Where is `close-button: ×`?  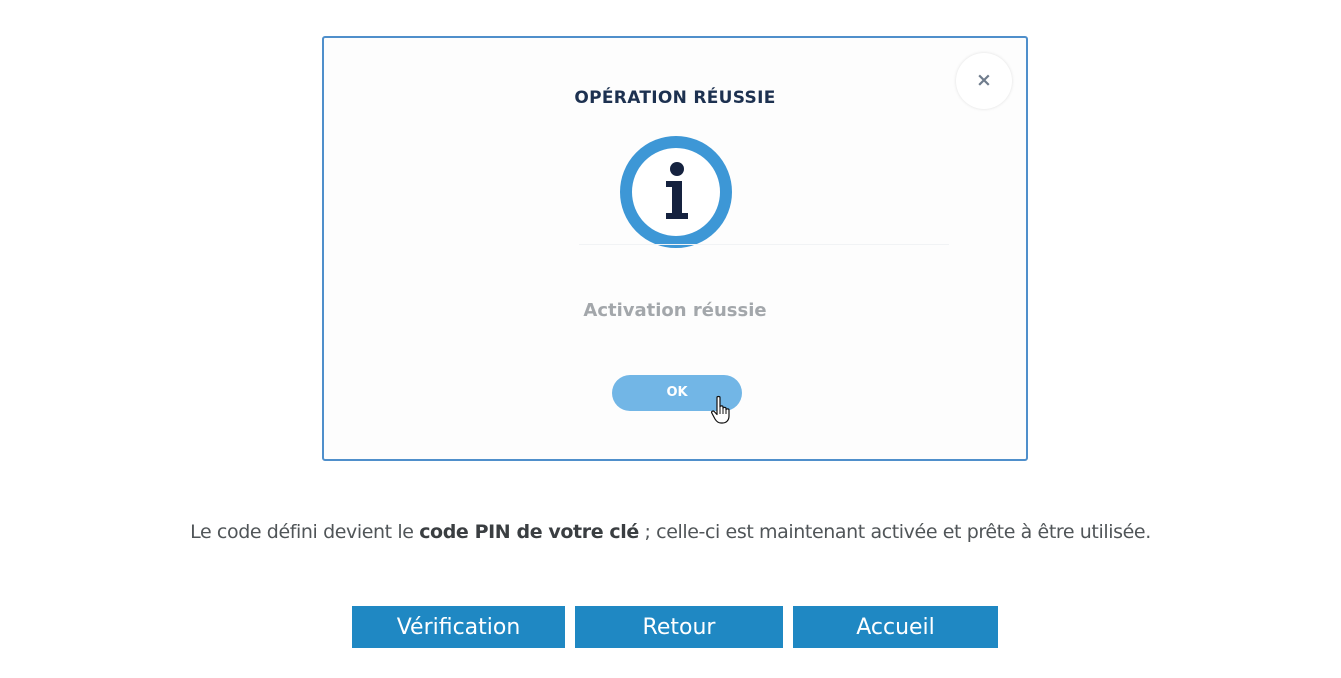
close-button: × is located at coordinates (984, 81).